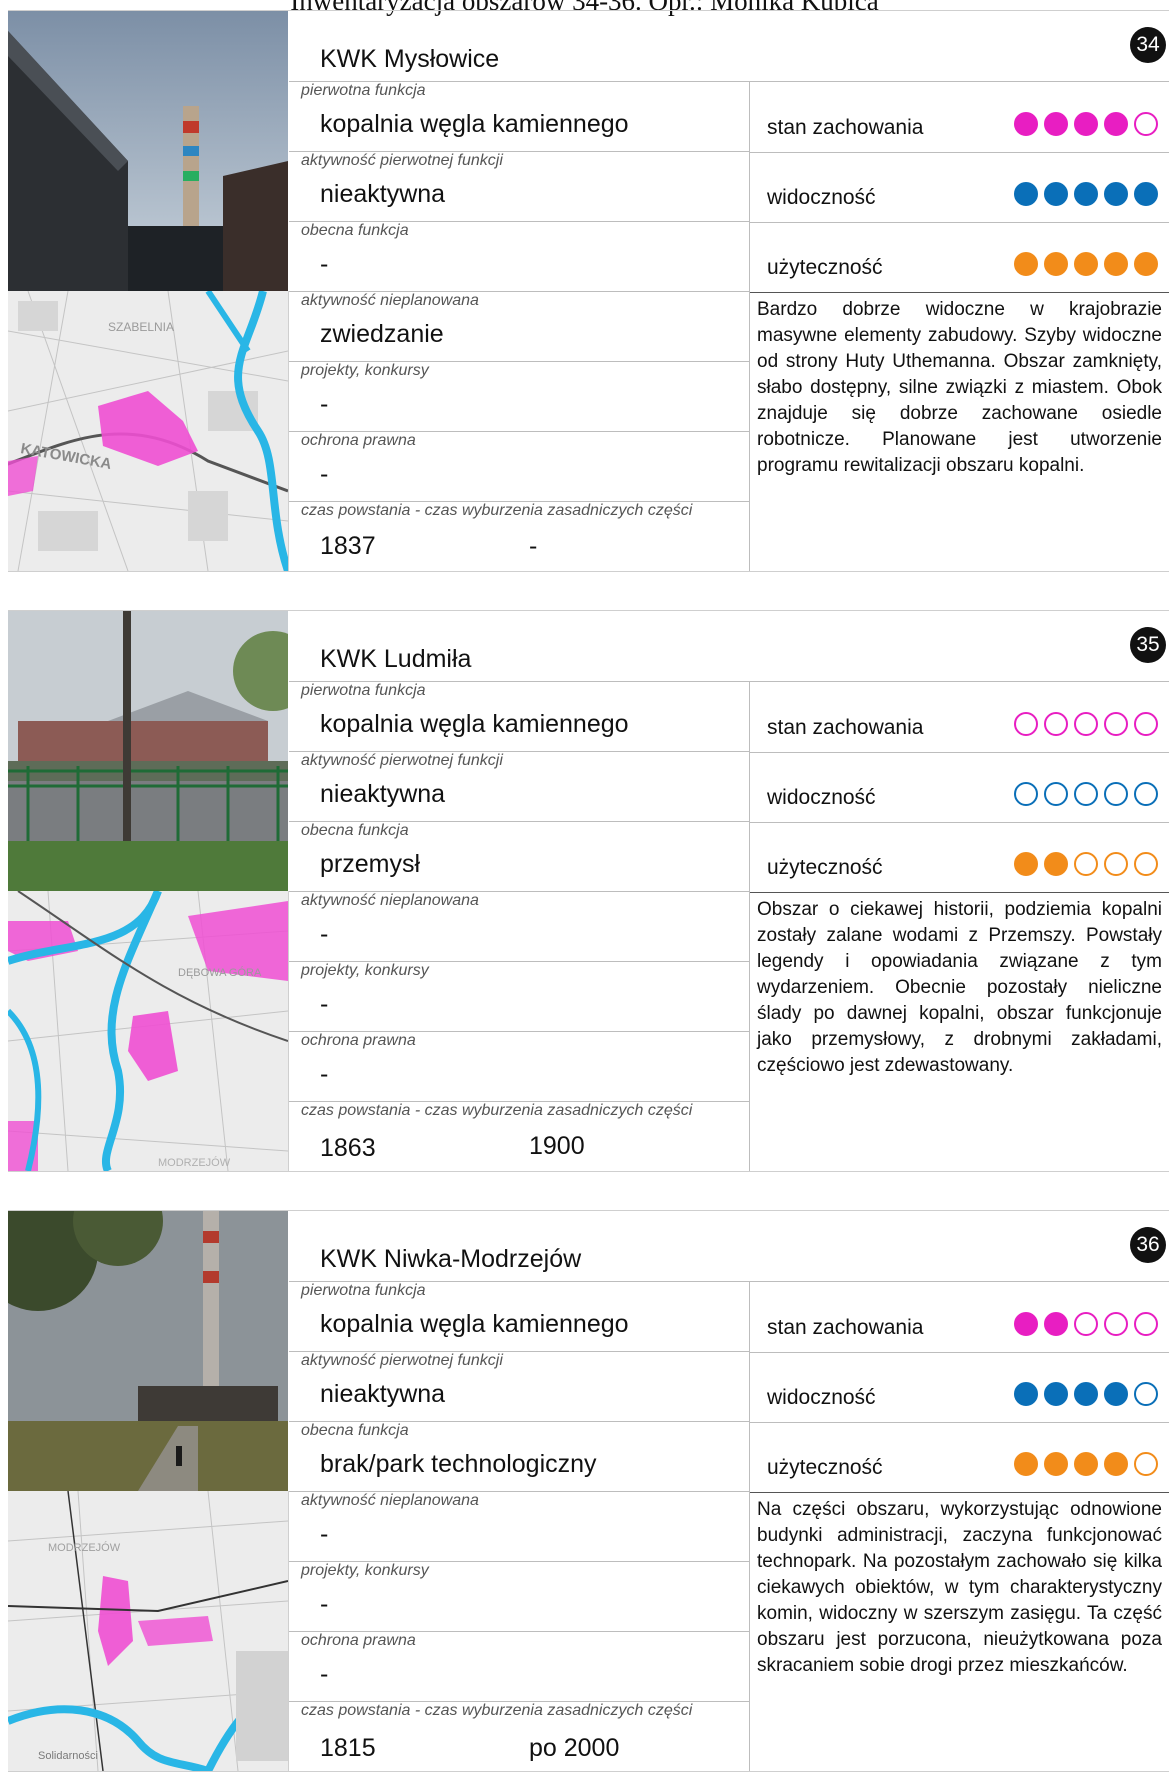 This screenshot has height=1772, width=1169. Describe the element at coordinates (365, 970) in the screenshot. I see `field-label: projekty, konkursy` at that location.